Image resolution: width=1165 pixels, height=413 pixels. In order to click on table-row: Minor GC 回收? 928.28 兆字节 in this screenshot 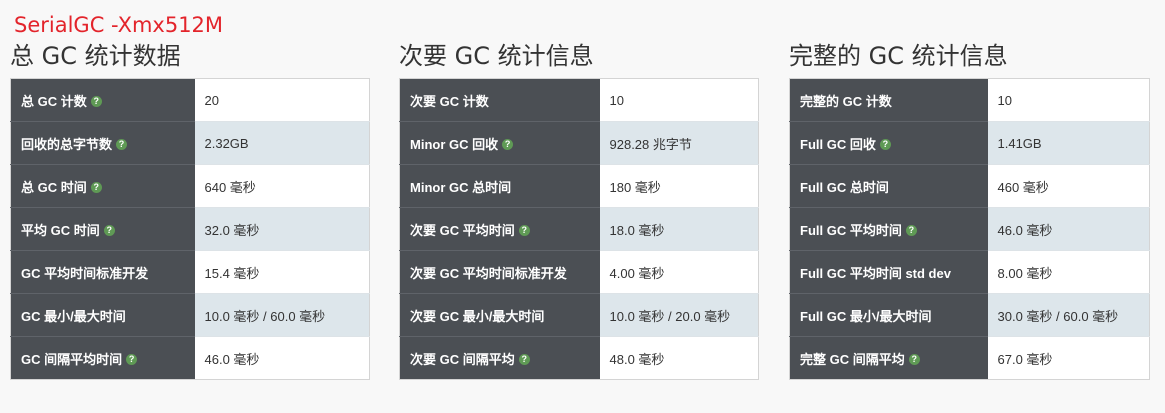, I will do `click(579, 143)`.